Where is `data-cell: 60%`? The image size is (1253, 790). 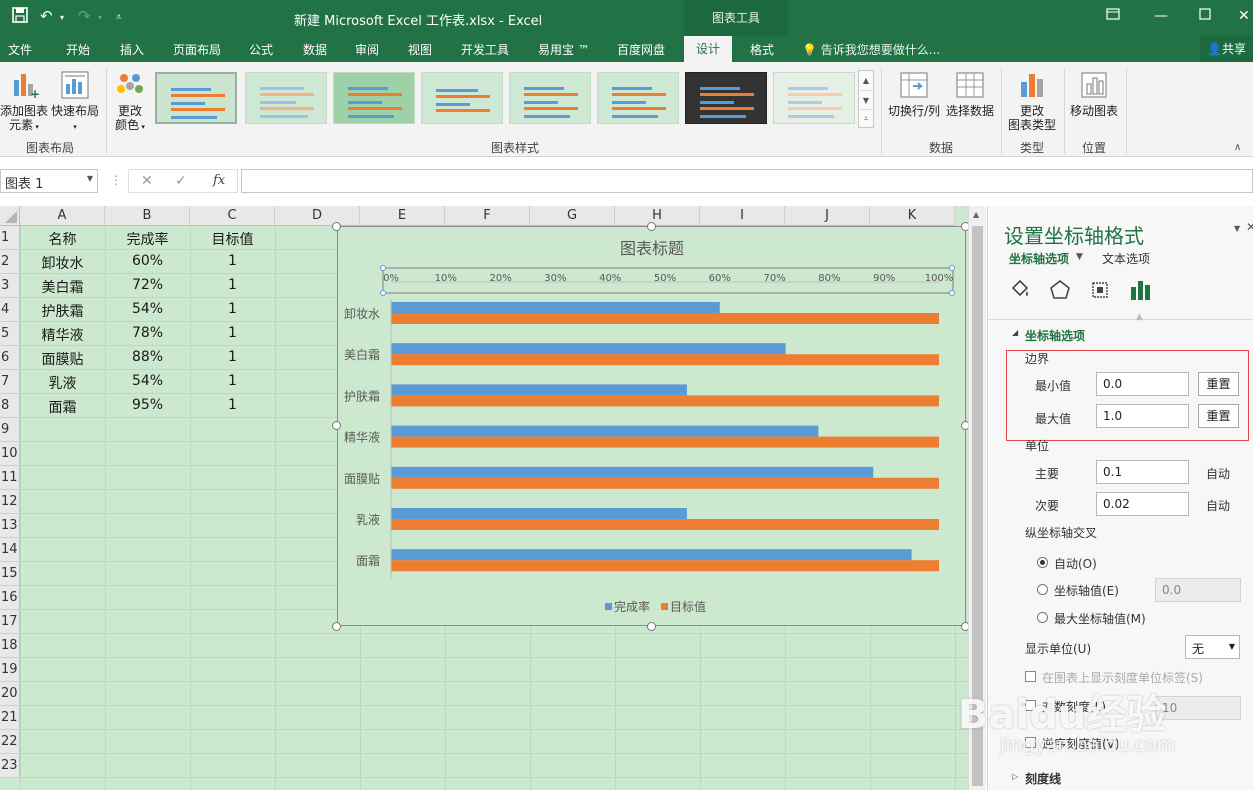 data-cell: 60% is located at coordinates (147, 261).